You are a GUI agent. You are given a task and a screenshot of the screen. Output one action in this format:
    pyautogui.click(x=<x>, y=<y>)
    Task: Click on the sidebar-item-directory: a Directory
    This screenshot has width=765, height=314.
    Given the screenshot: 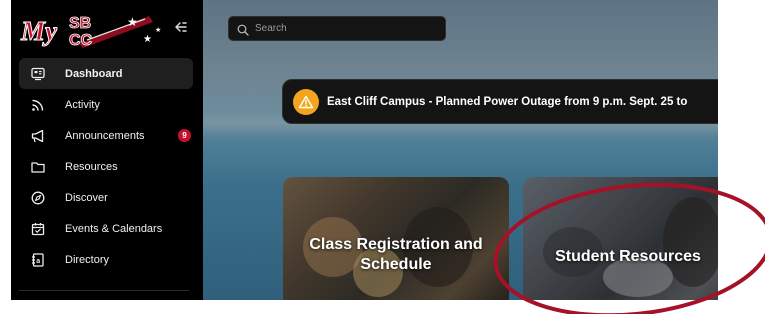 What is the action you would take?
    pyautogui.click(x=106, y=259)
    